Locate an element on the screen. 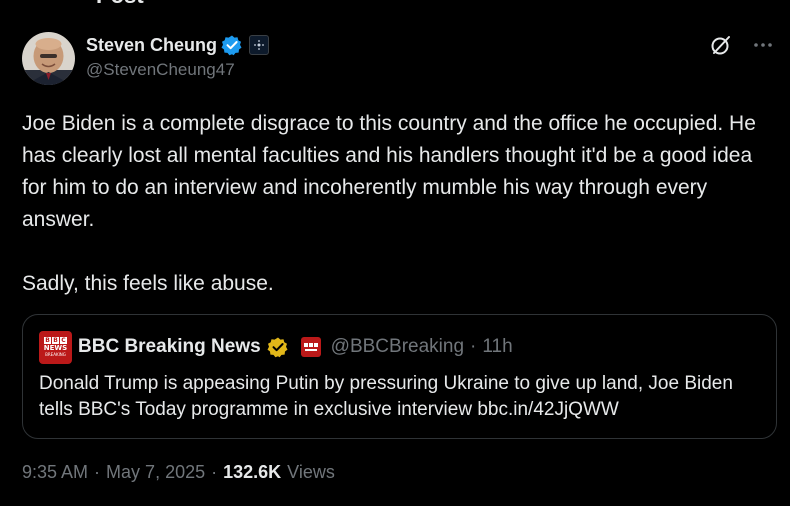 This screenshot has width=790, height=506. more-options-icon is located at coordinates (763, 45).